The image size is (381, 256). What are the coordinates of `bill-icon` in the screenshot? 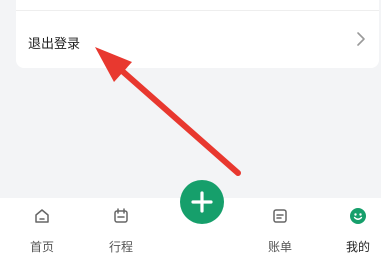 It's located at (280, 216).